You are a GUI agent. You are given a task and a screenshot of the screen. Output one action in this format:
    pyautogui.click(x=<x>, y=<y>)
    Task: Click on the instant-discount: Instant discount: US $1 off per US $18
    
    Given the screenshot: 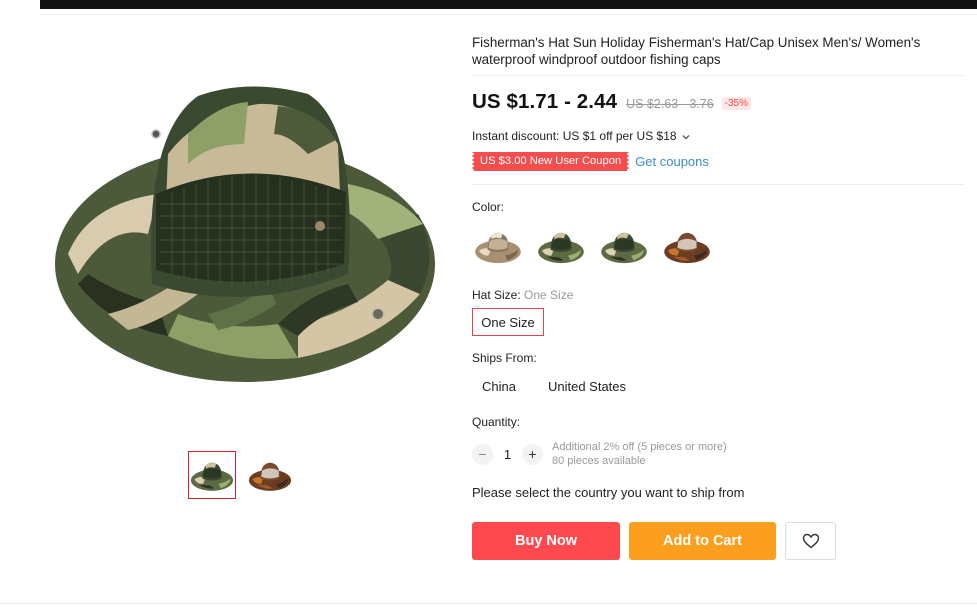 What is the action you would take?
    pyautogui.click(x=581, y=136)
    